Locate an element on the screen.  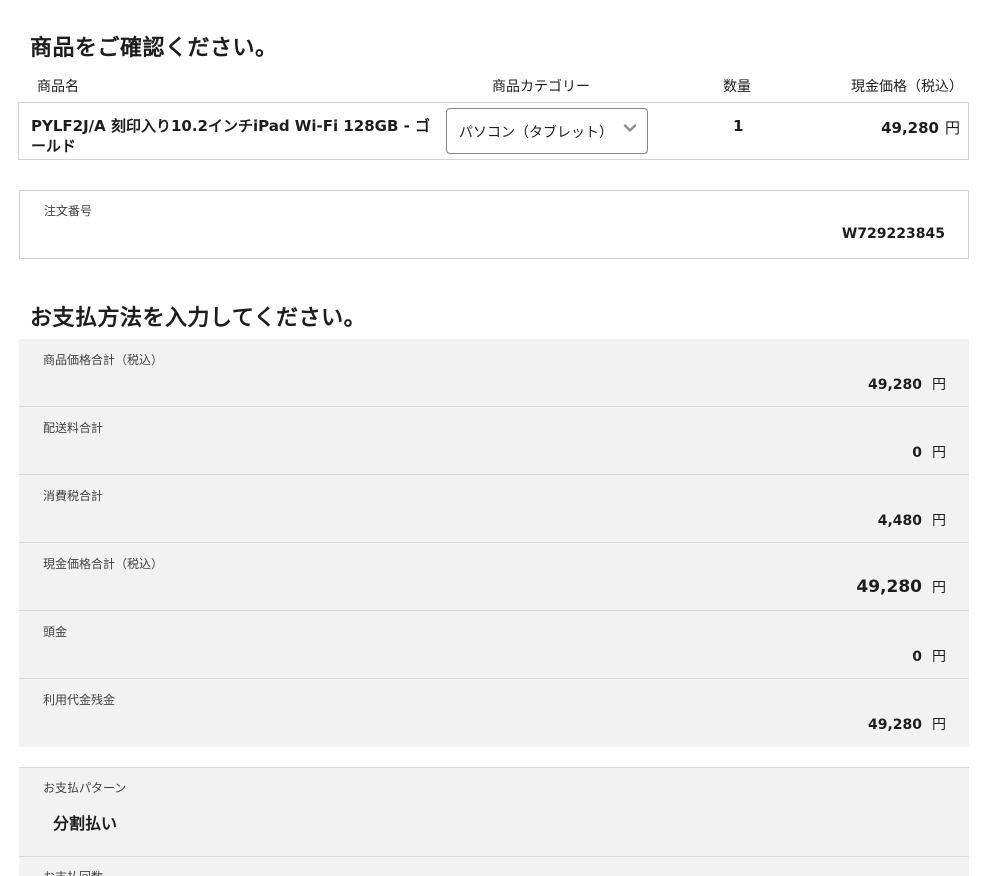
summary-row-cash-total: 現金価格合計（税込） 49,280 円 is located at coordinates (494, 577).